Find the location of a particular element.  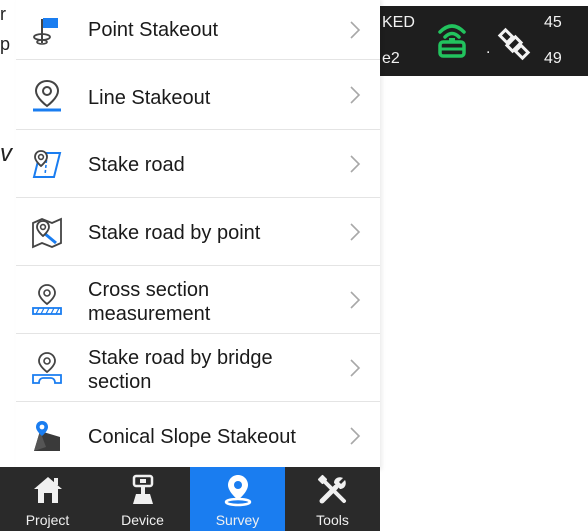

menu-item-label: Stake road is located at coordinates (136, 165).